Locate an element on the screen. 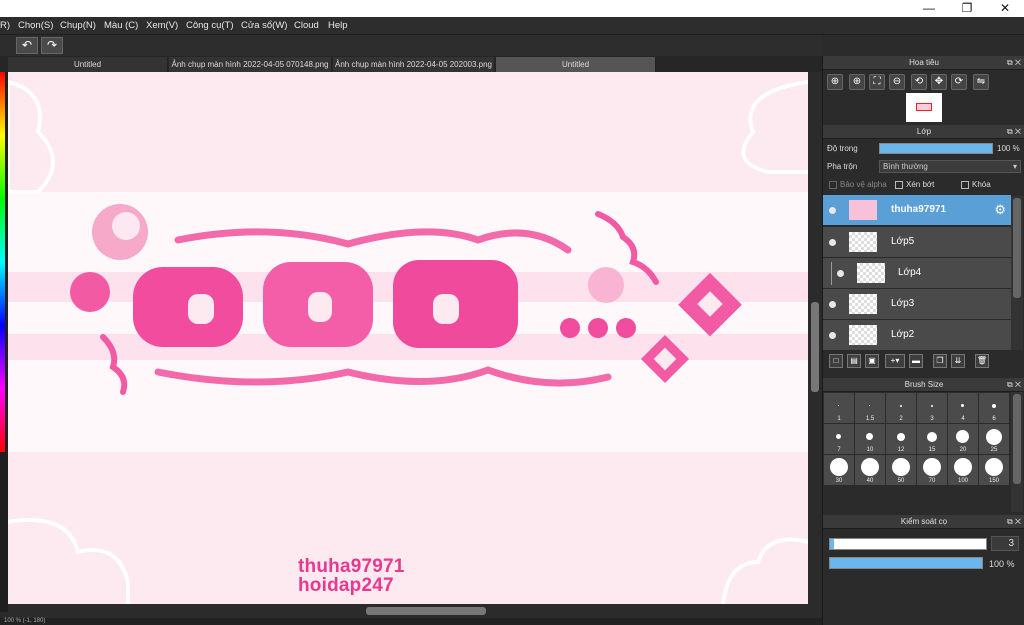 This screenshot has width=1024, height=625. brush-opacity-slider is located at coordinates (906, 563).